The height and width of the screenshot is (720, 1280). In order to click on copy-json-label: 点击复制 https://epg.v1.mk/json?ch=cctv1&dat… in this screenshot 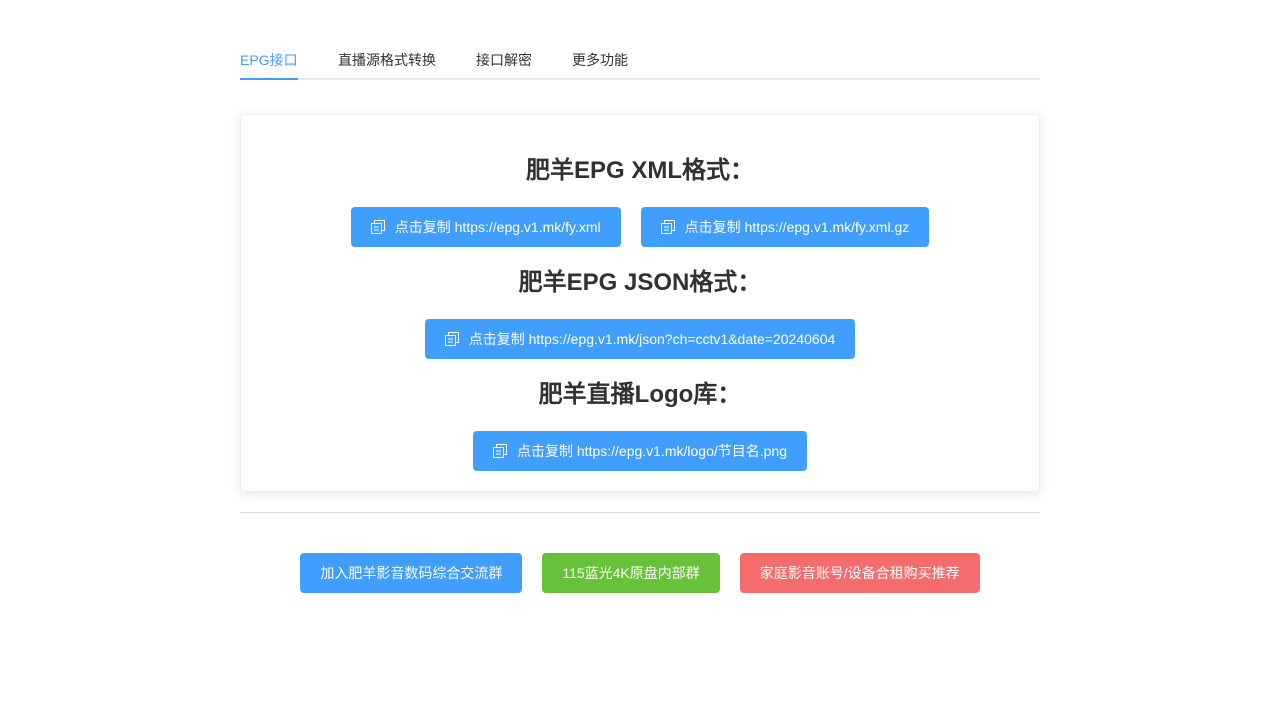, I will do `click(652, 339)`.